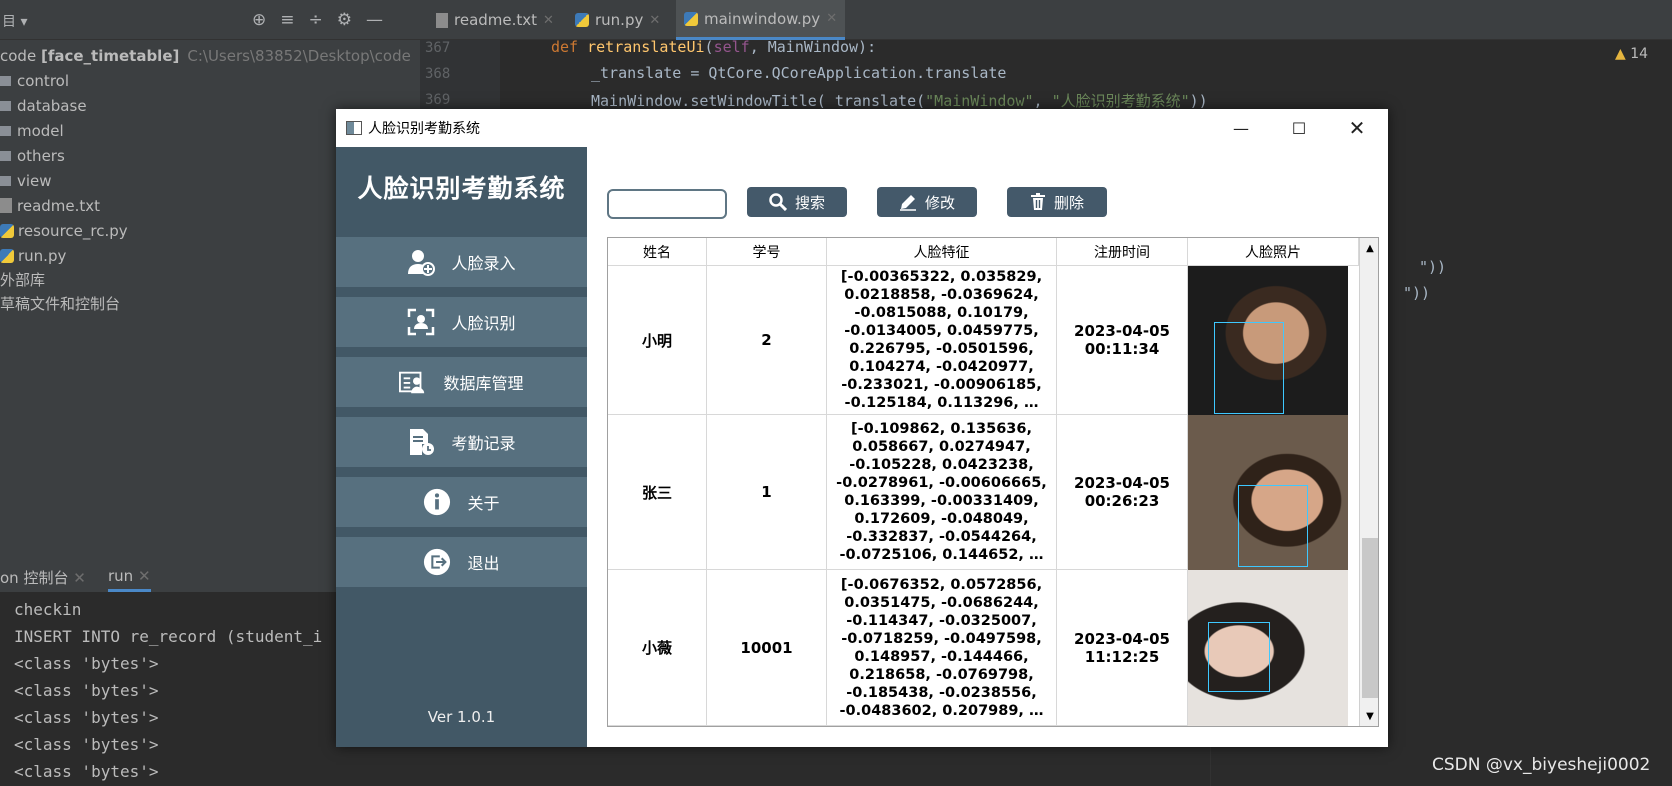 The image size is (1672, 786). Describe the element at coordinates (862, 128) in the screenshot. I see `window-titlebar: 人脸识别考勤系统 — ☐ ✕` at that location.